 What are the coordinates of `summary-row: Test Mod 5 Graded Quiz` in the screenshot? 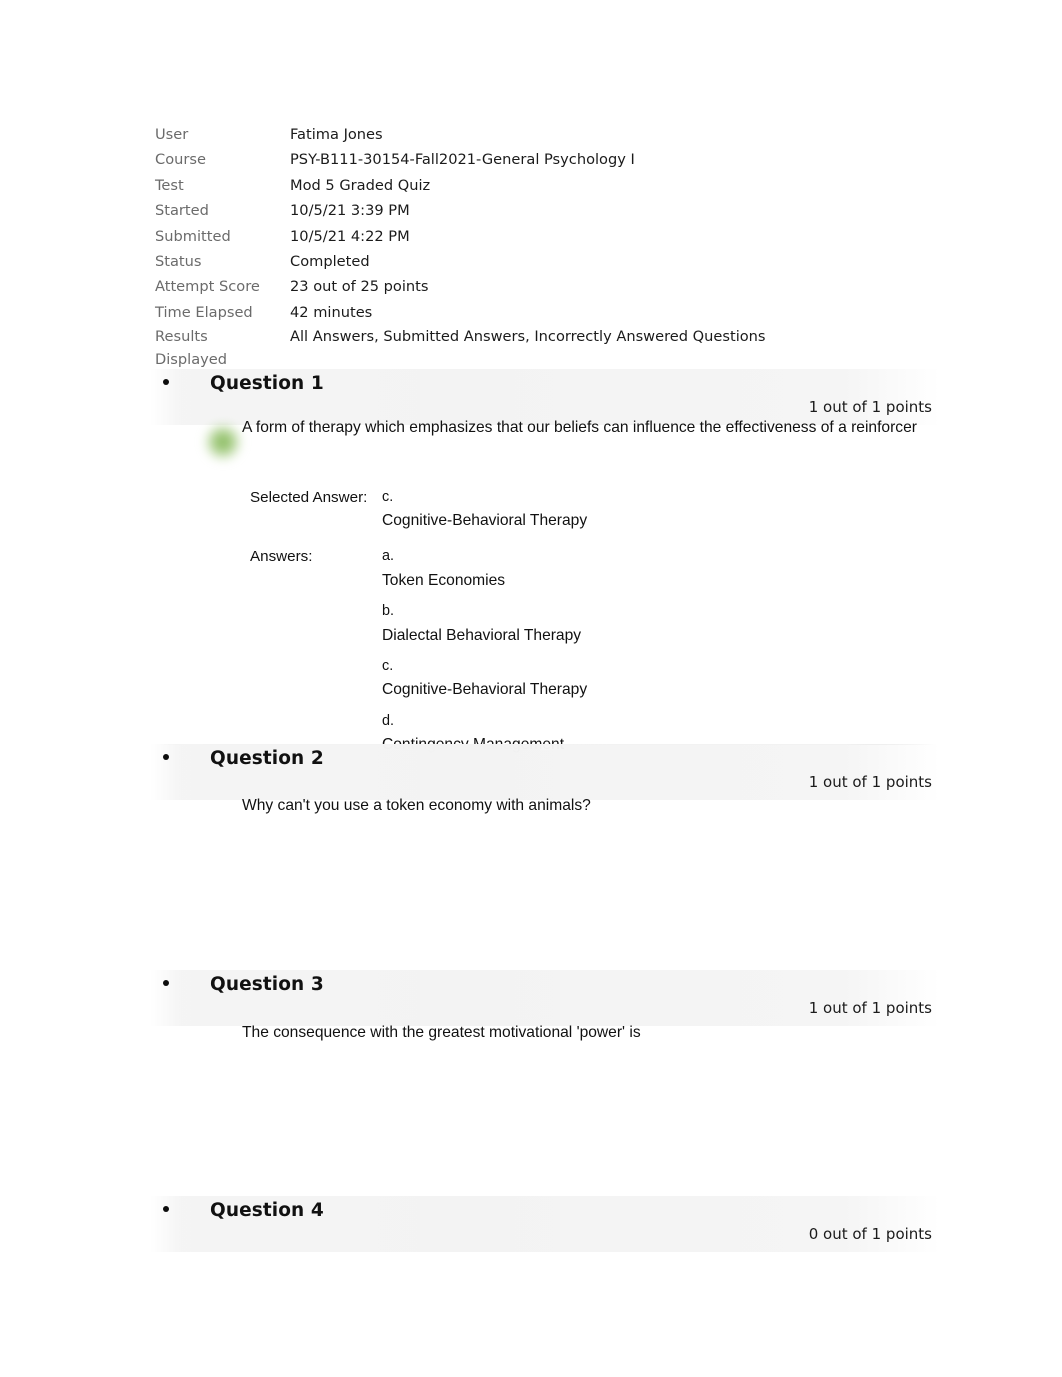 It's located at (550, 185).